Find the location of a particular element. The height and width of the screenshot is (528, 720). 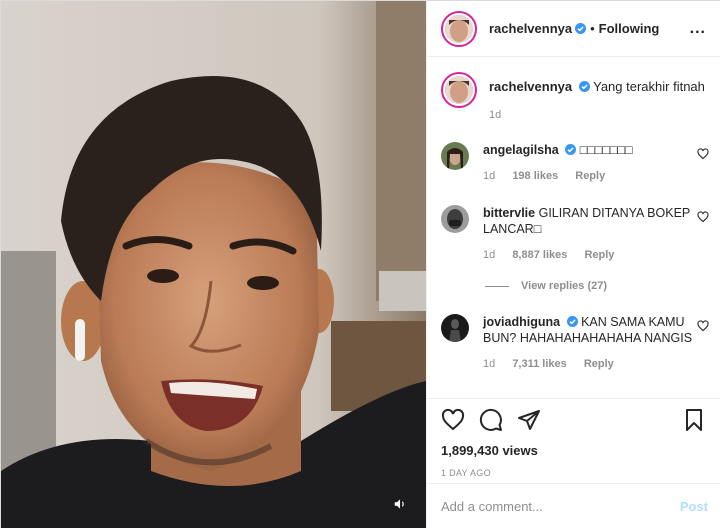

post-comment-button: Post is located at coordinates (694, 506).